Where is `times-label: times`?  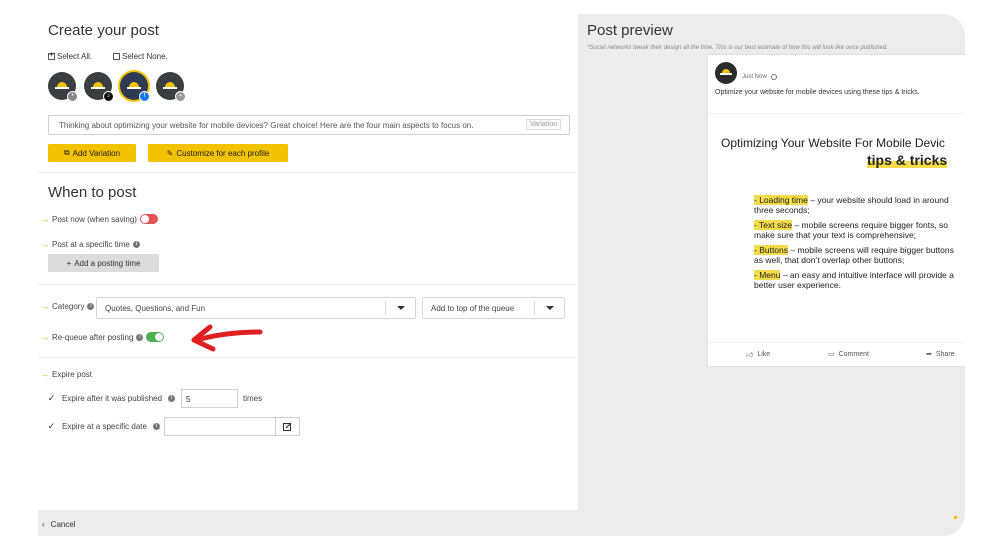
times-label: times is located at coordinates (253, 398).